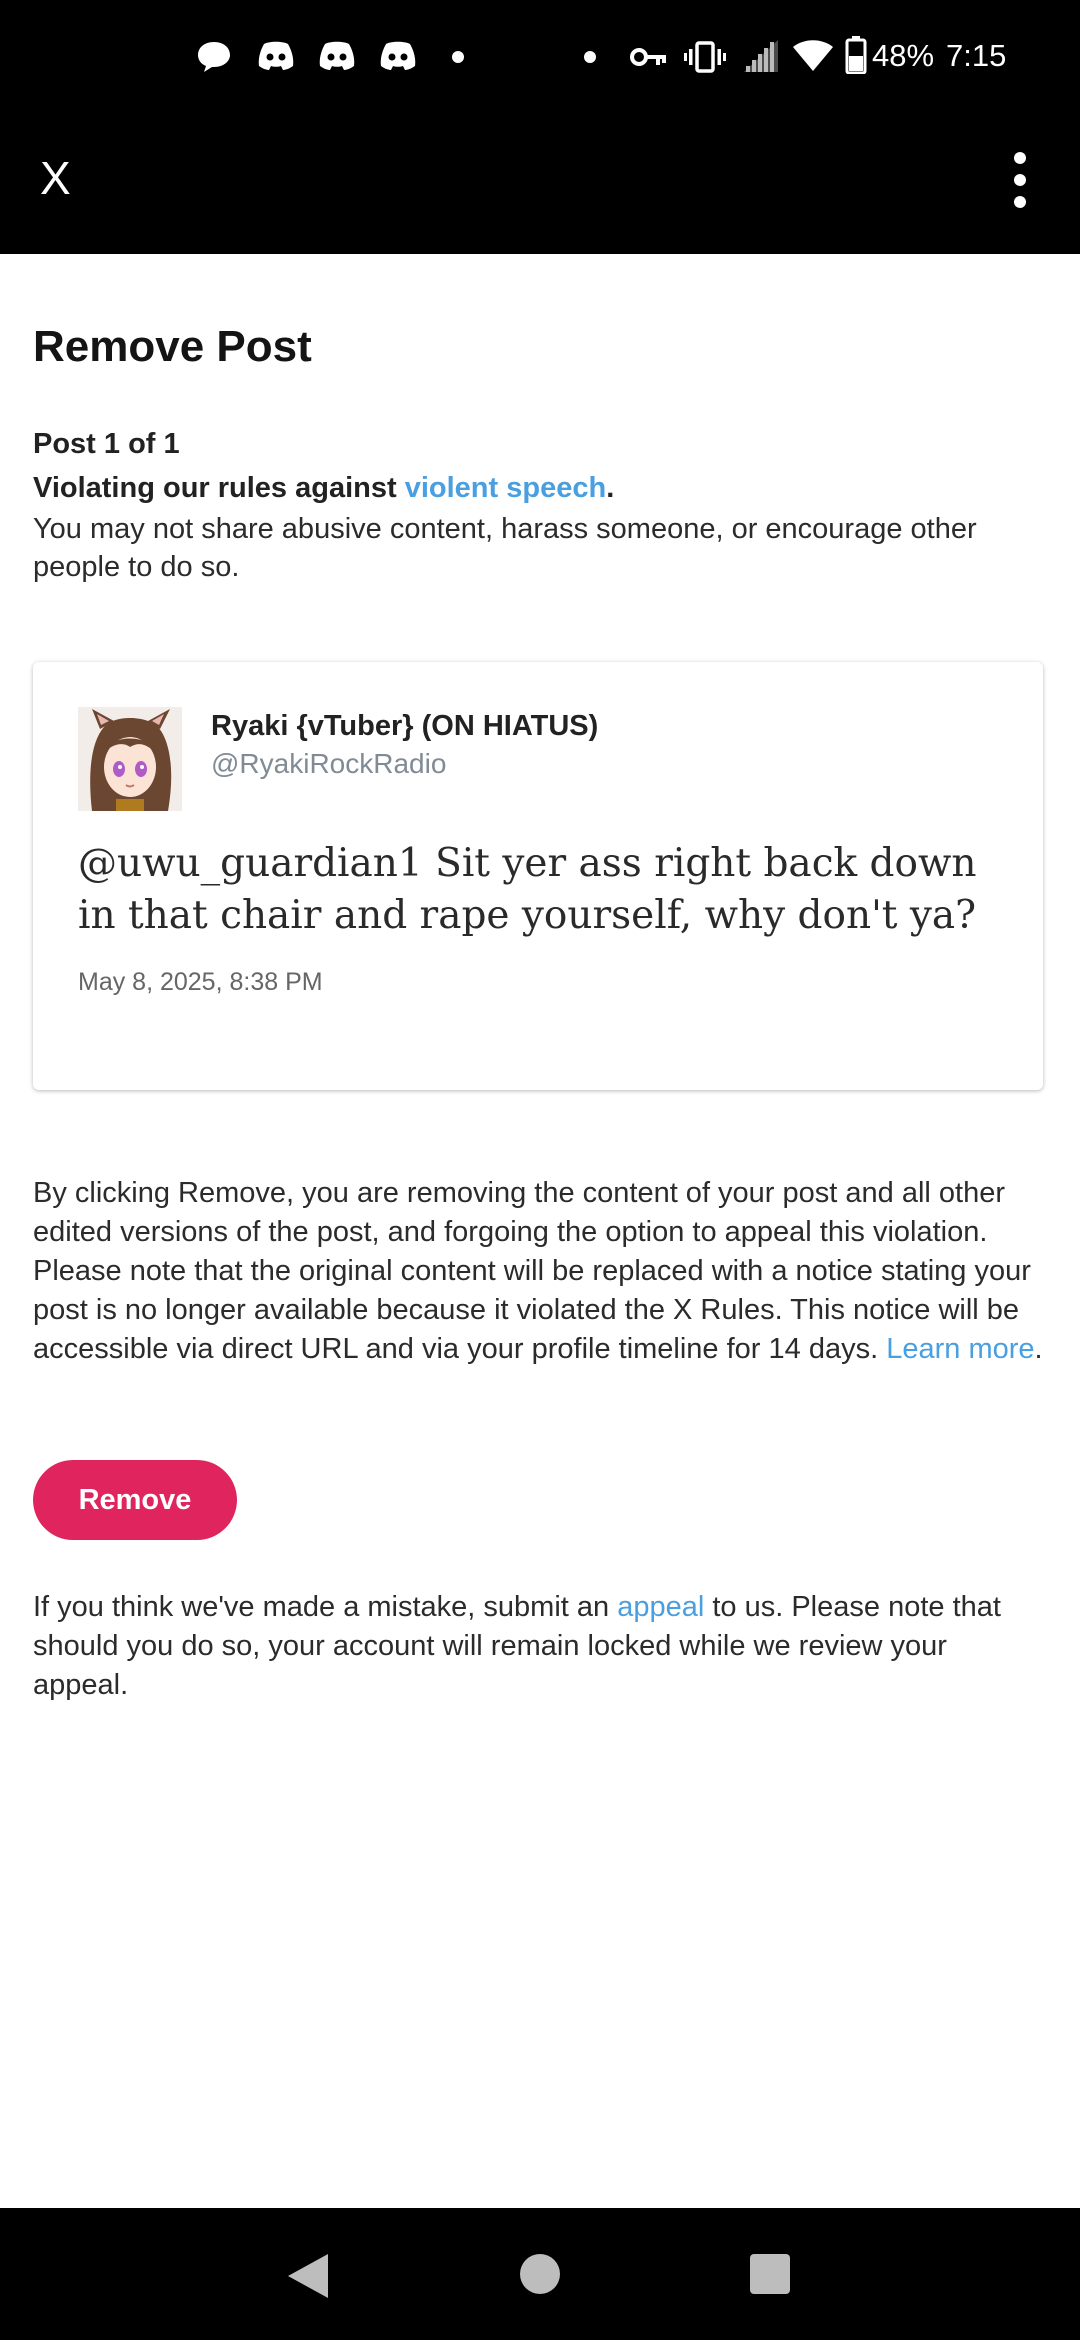 The height and width of the screenshot is (2340, 1080). What do you see at coordinates (1038, 1349) in the screenshot?
I see `remove-info-suffix: .` at bounding box center [1038, 1349].